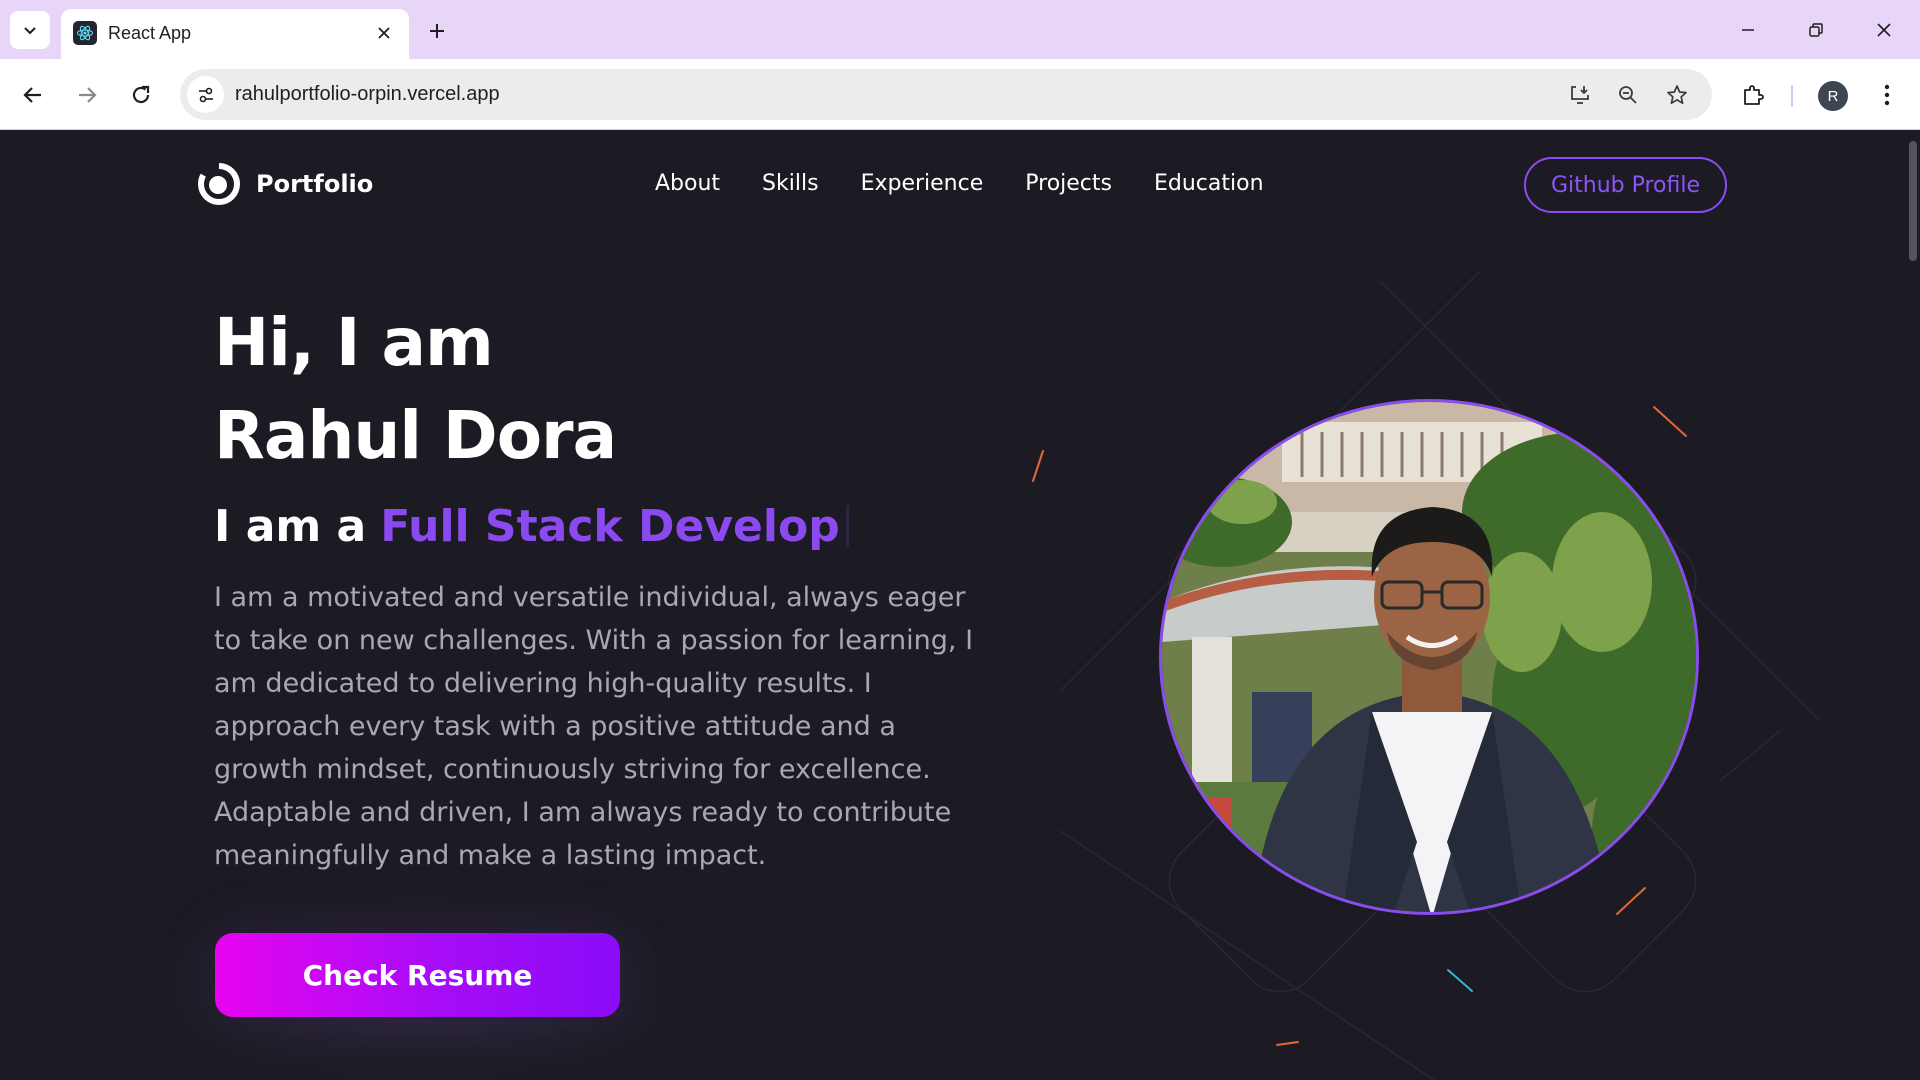 This screenshot has height=1080, width=1920. I want to click on forward-arrow-icon, so click(88, 95).